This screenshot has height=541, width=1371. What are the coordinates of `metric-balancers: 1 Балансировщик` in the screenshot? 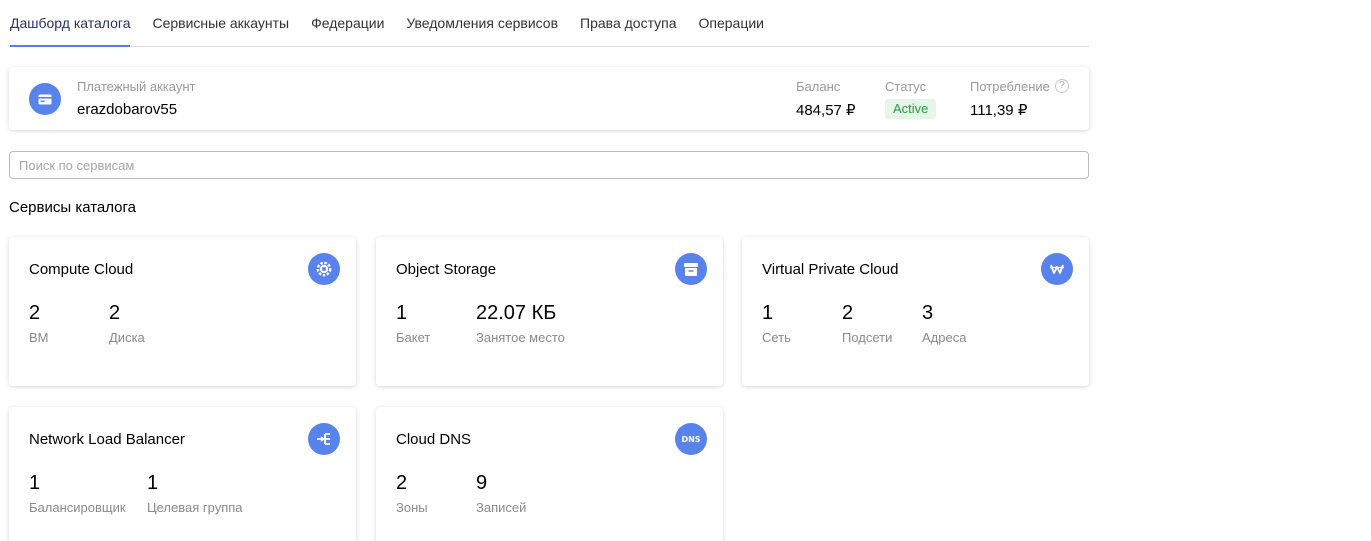 It's located at (77, 493).